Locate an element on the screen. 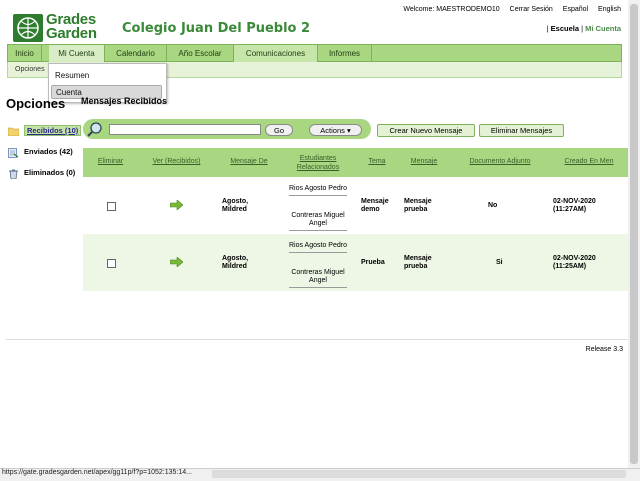  tab-inicio: Inicio is located at coordinates (25, 53).